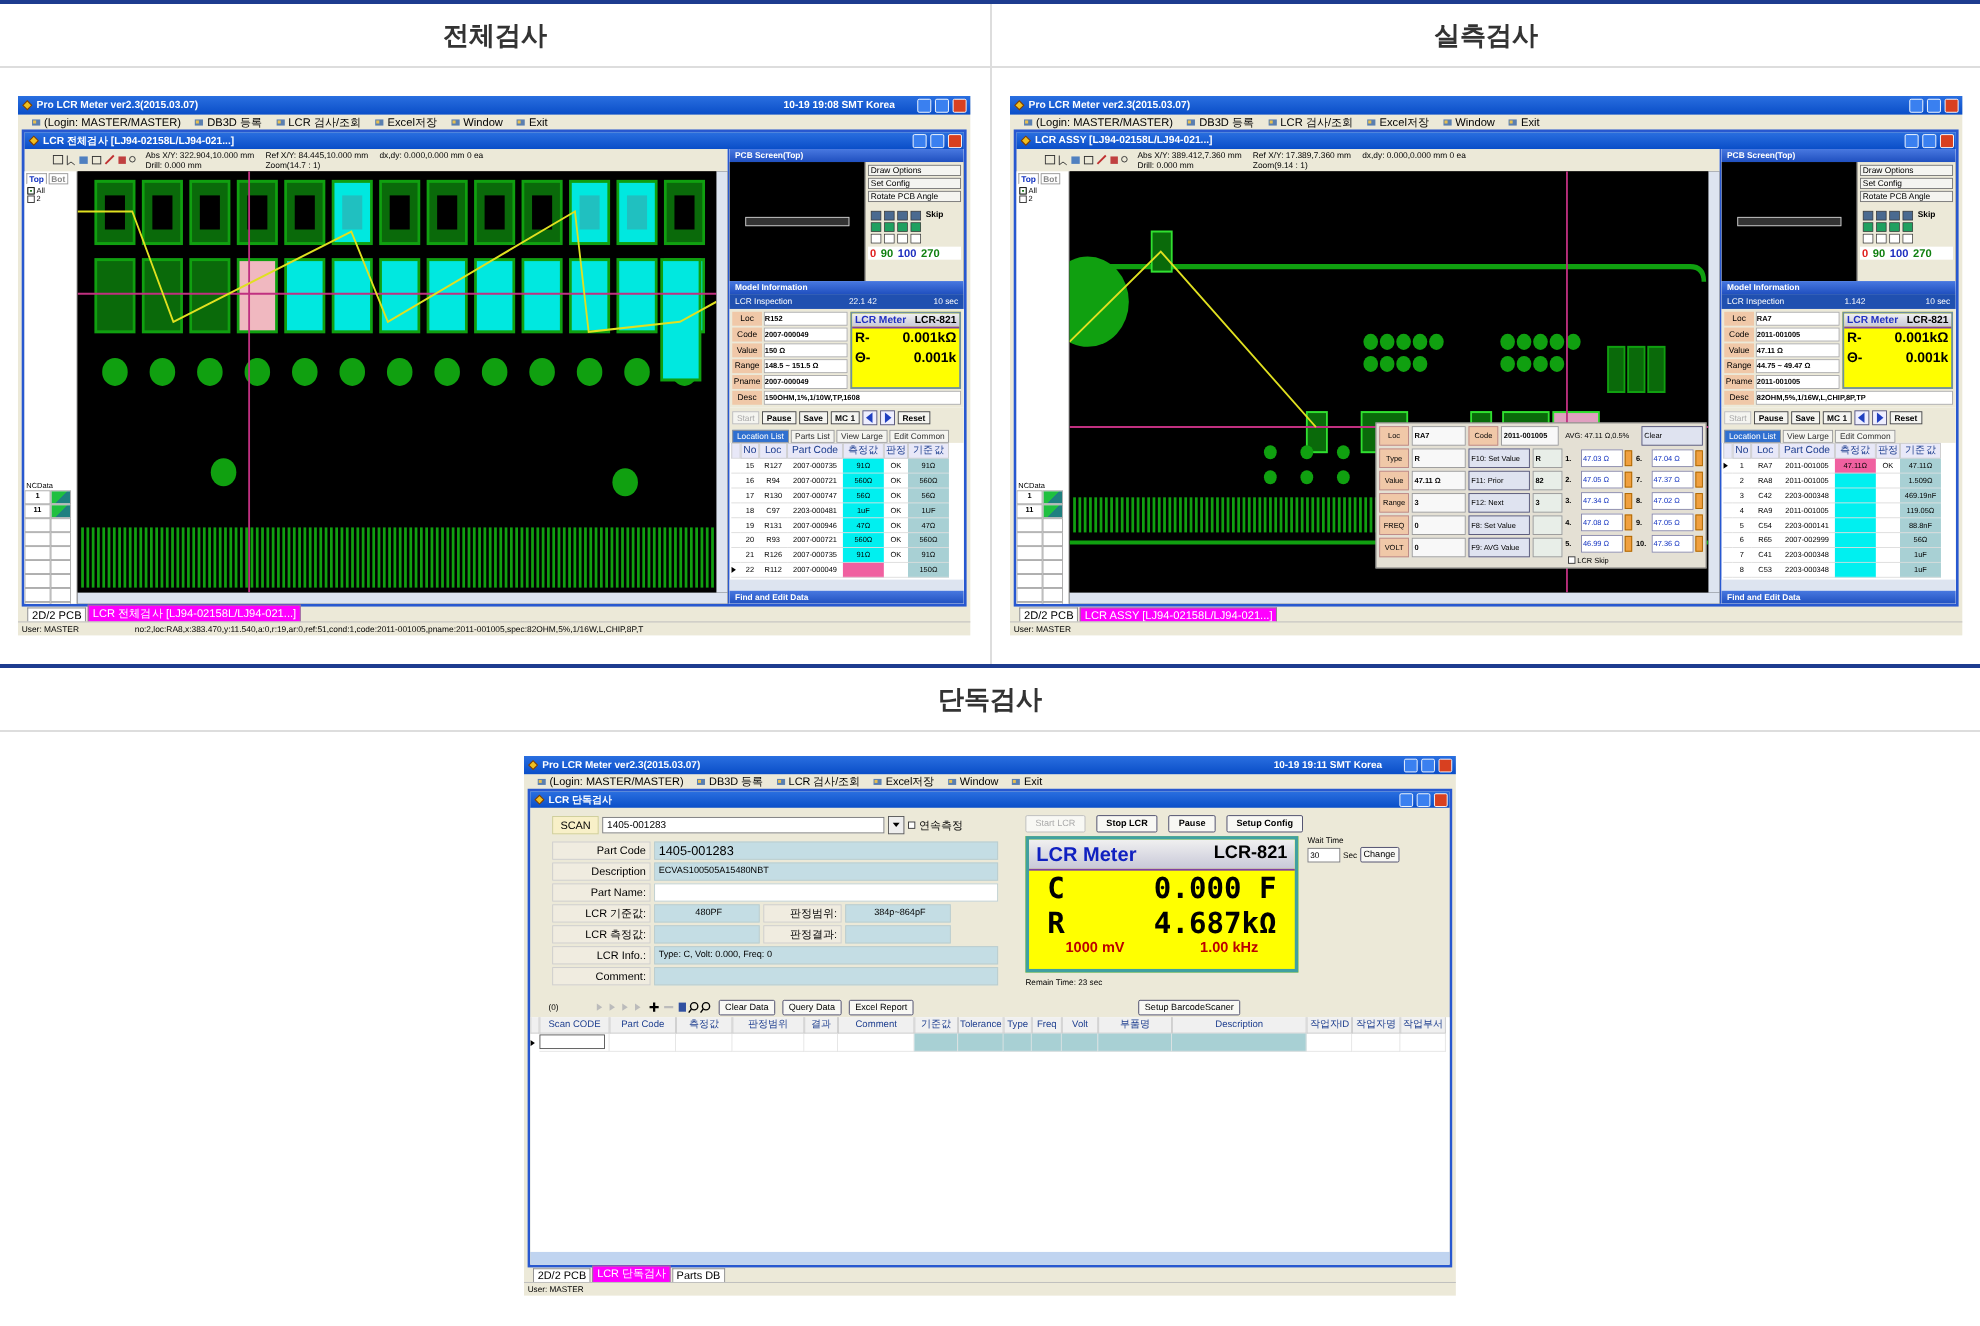  Describe the element at coordinates (990, 699) in the screenshot. I see `section-heading: 단독검사` at that location.